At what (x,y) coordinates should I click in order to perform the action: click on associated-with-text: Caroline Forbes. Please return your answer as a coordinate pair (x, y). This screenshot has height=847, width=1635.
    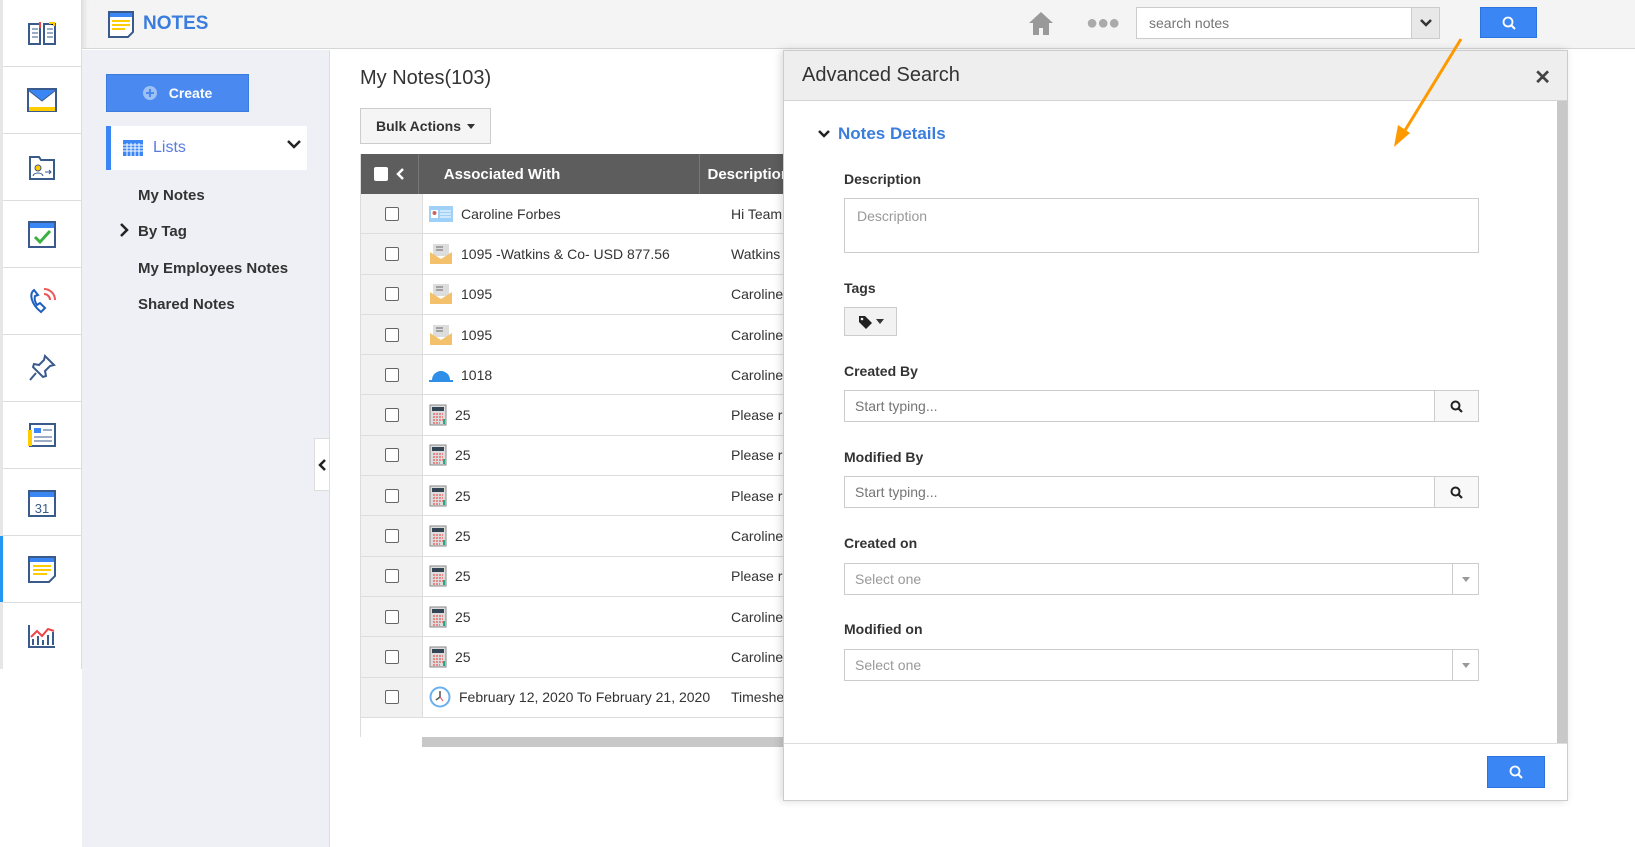
    Looking at the image, I should click on (511, 214).